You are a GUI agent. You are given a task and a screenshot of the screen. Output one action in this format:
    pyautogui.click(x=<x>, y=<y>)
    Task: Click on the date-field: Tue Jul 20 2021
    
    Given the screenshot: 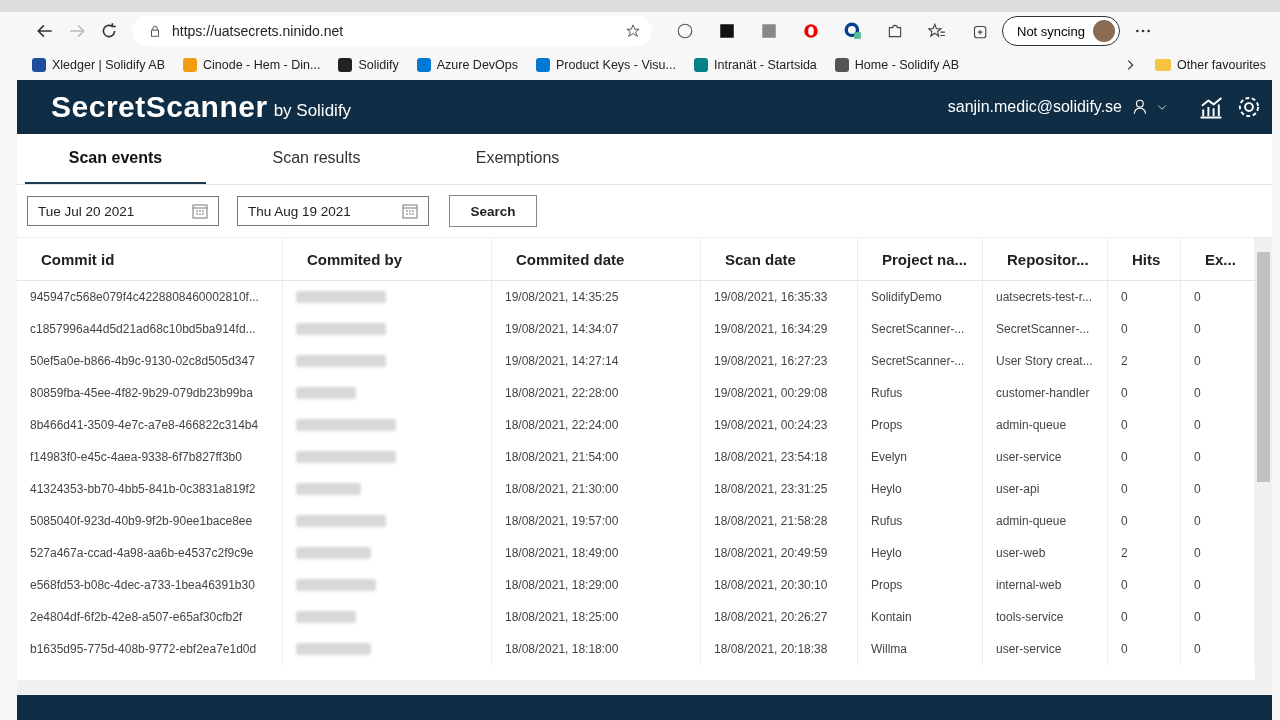 What is the action you would take?
    pyautogui.click(x=123, y=211)
    